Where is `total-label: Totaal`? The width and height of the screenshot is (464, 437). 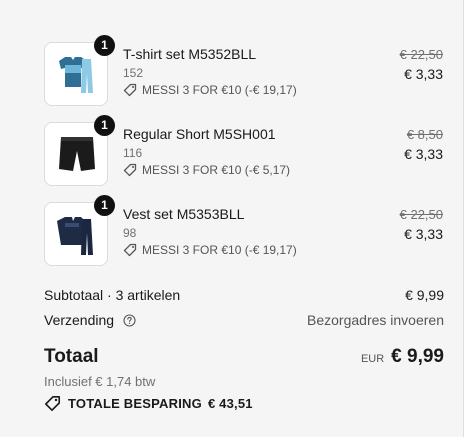 total-label: Totaal is located at coordinates (71, 356).